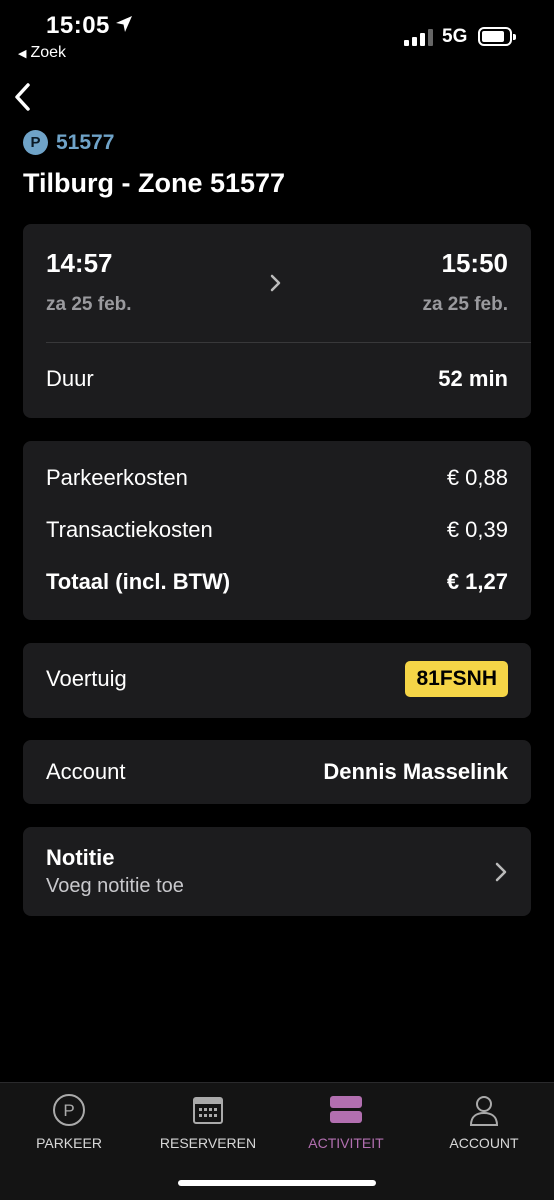 The height and width of the screenshot is (1200, 554). I want to click on tab-account: ACCOUNT, so click(484, 1122).